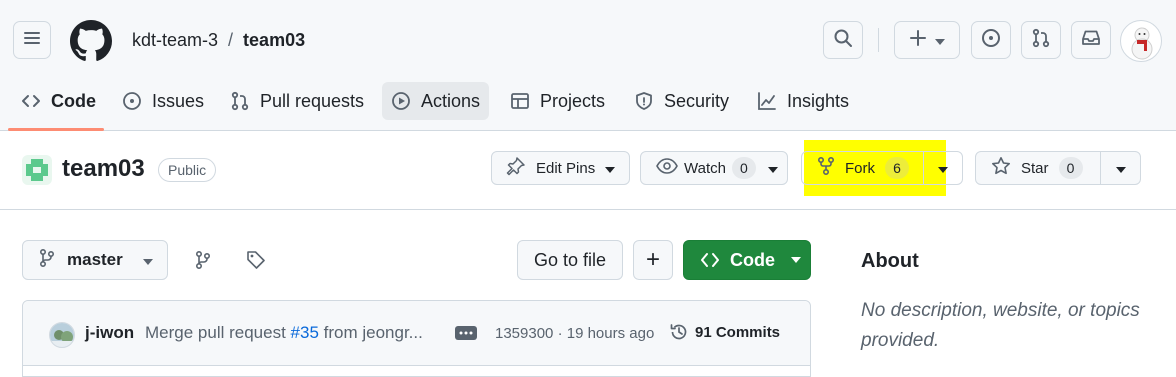 The width and height of the screenshot is (1176, 377). I want to click on star-icon, so click(1001, 168).